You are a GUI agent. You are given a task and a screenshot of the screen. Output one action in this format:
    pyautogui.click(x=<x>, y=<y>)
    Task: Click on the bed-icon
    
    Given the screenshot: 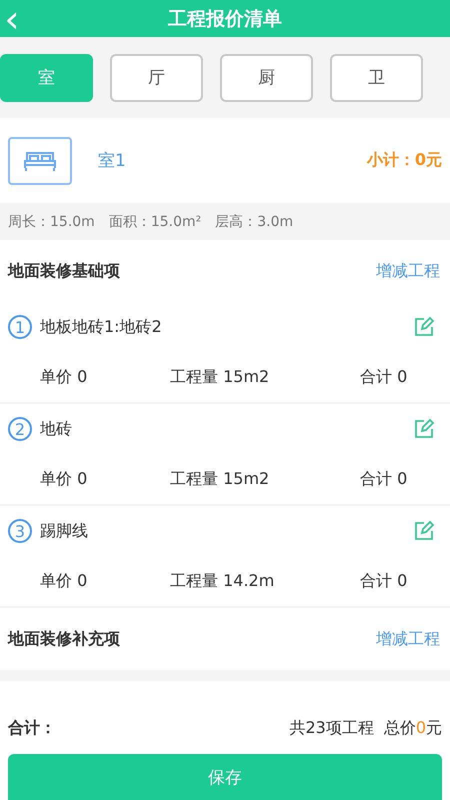 What is the action you would take?
    pyautogui.click(x=40, y=161)
    